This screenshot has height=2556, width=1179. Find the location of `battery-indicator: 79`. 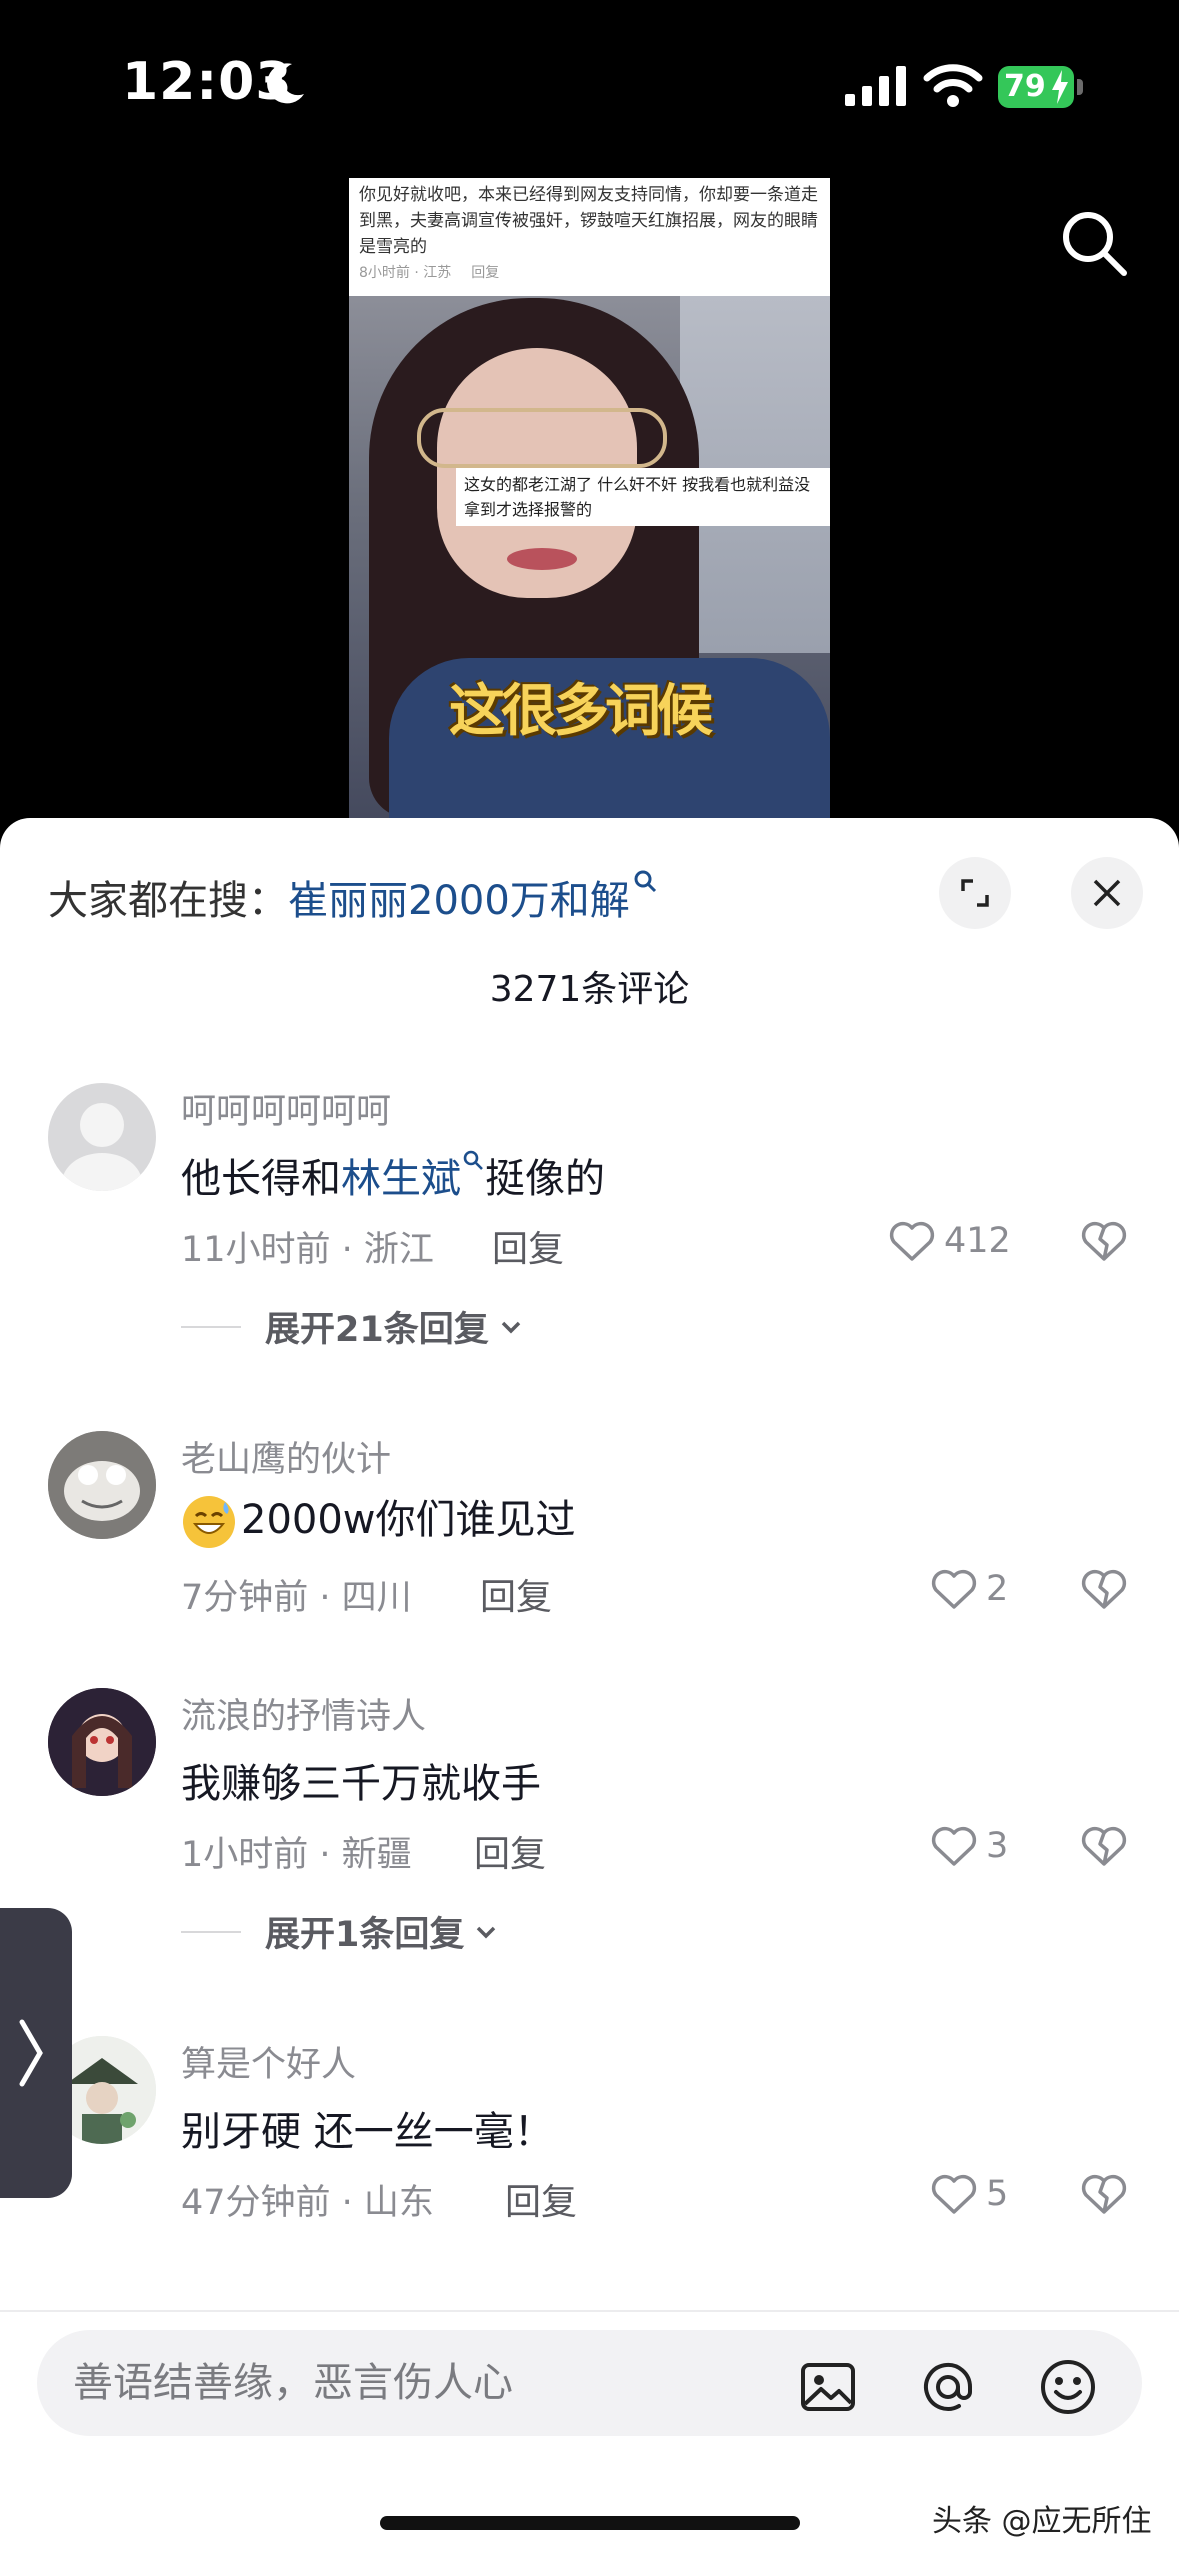

battery-indicator: 79 is located at coordinates (1041, 87).